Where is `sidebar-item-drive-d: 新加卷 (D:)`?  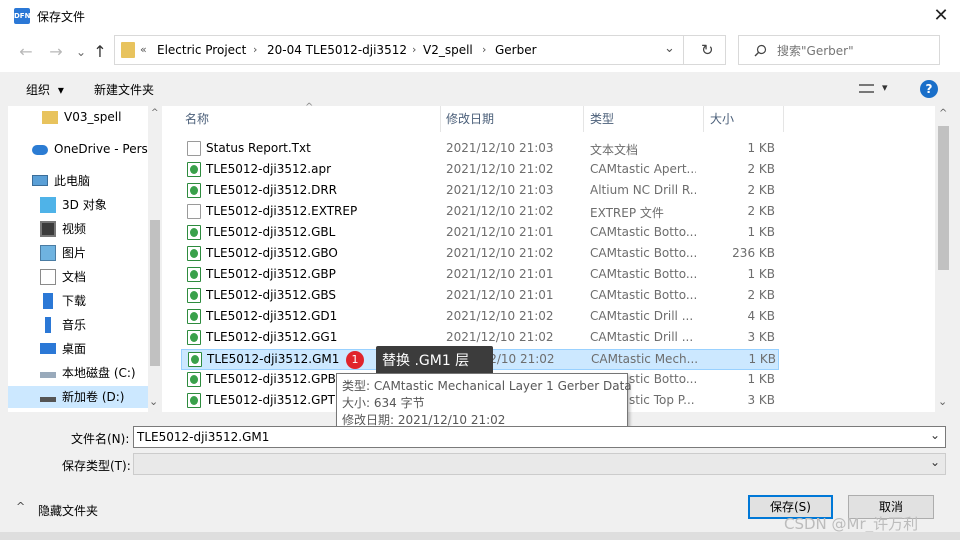 sidebar-item-drive-d: 新加卷 (D:) is located at coordinates (94, 397).